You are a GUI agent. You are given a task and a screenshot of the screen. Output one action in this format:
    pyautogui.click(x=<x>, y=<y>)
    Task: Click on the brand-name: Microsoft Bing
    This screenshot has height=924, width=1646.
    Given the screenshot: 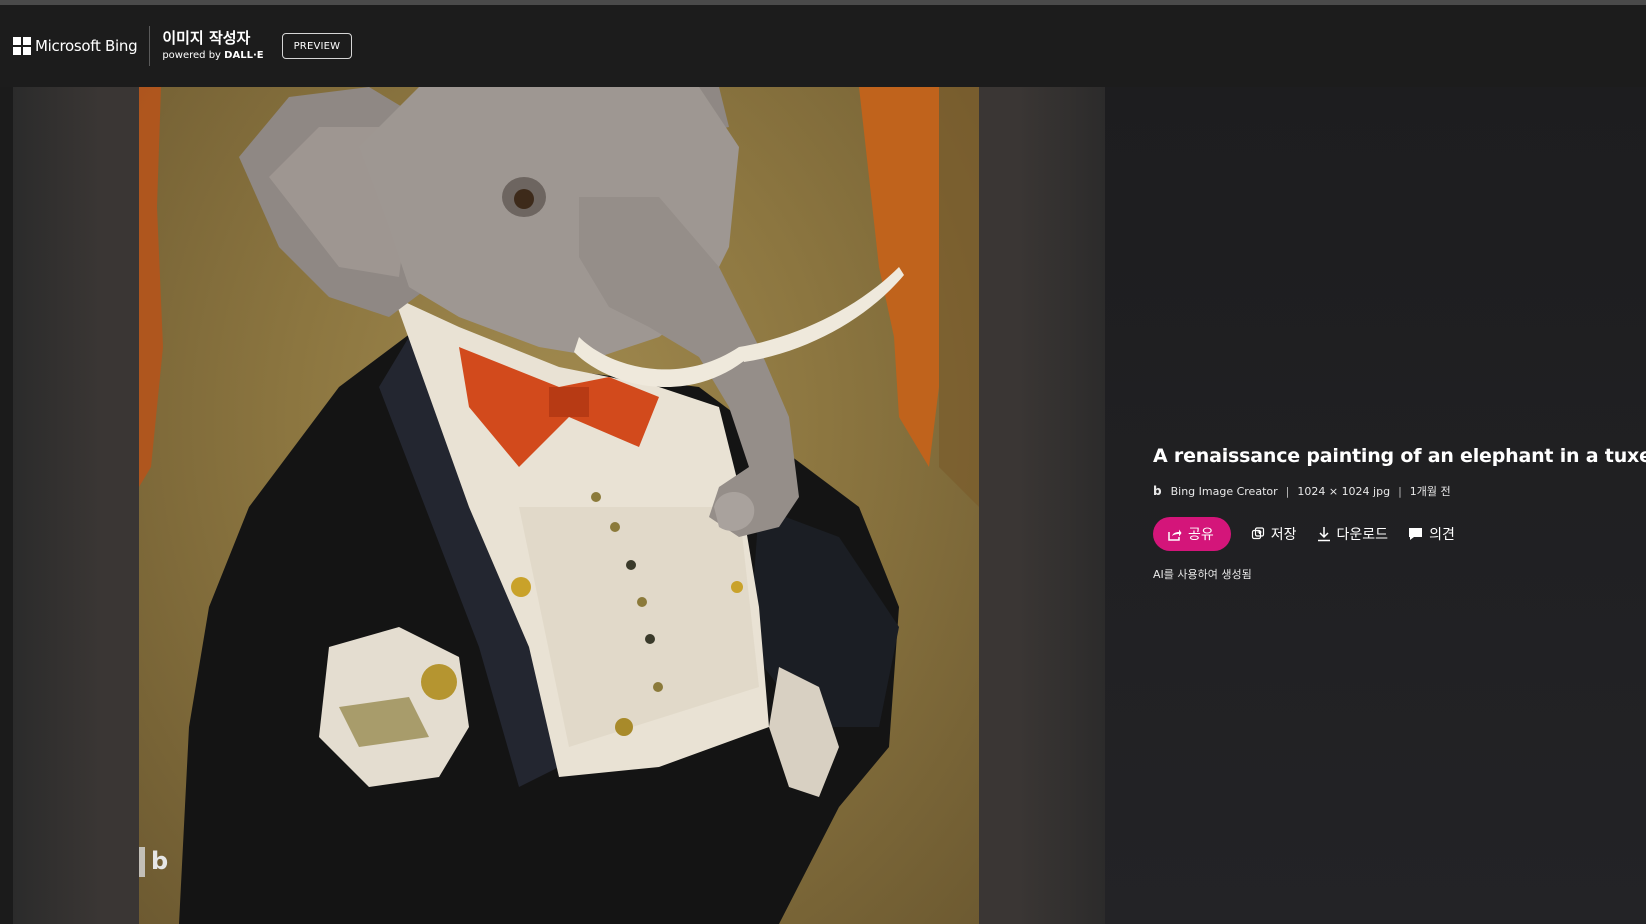 What is the action you would take?
    pyautogui.click(x=86, y=46)
    